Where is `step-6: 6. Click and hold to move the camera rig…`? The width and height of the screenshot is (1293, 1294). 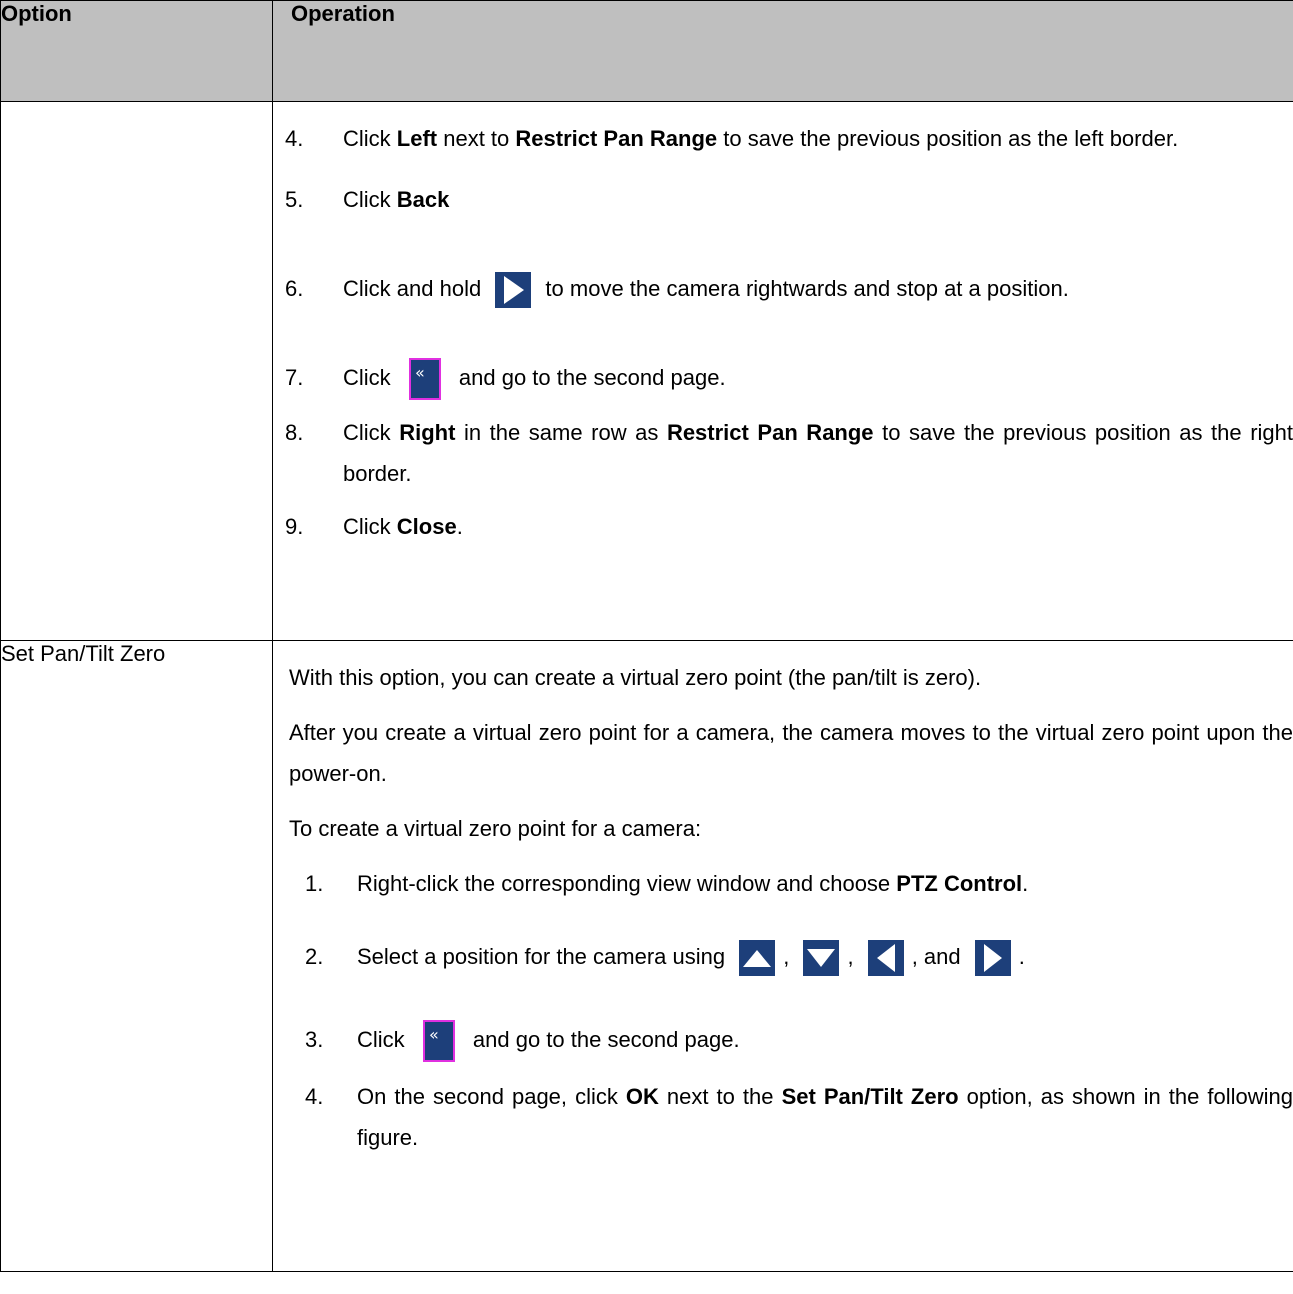 step-6: 6. Click and hold to move the camera rig… is located at coordinates (783, 288).